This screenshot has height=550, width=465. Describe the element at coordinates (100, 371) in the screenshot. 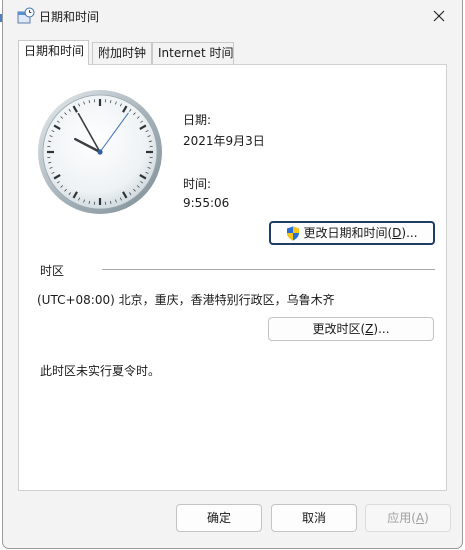

I see `dst-note: 此时区未实行夏令时。` at that location.